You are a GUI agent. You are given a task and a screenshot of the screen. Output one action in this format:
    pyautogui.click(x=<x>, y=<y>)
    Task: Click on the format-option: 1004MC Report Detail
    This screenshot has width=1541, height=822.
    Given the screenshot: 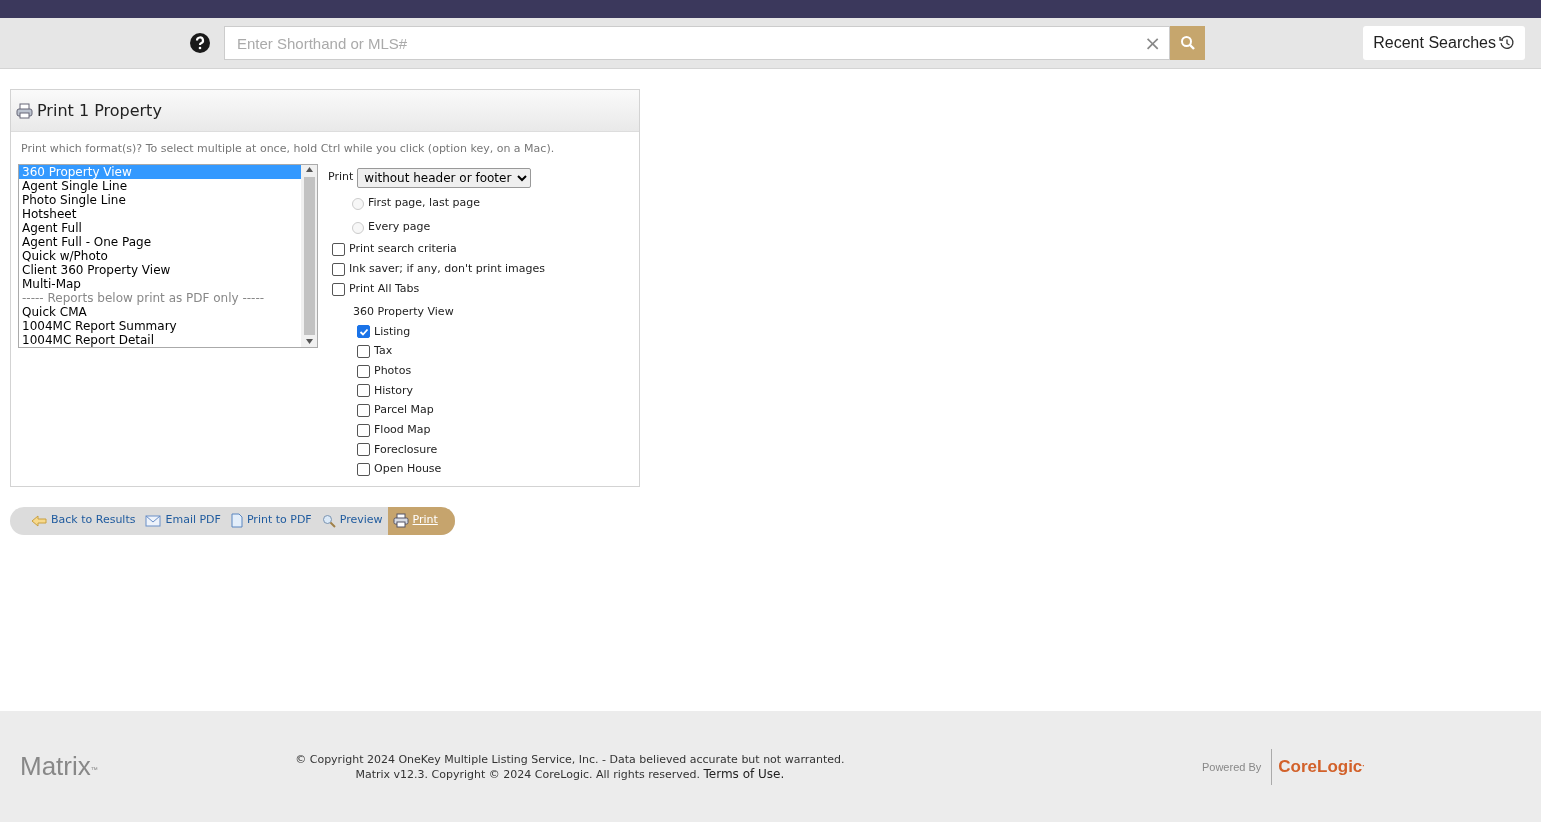 What is the action you would take?
    pyautogui.click(x=160, y=339)
    